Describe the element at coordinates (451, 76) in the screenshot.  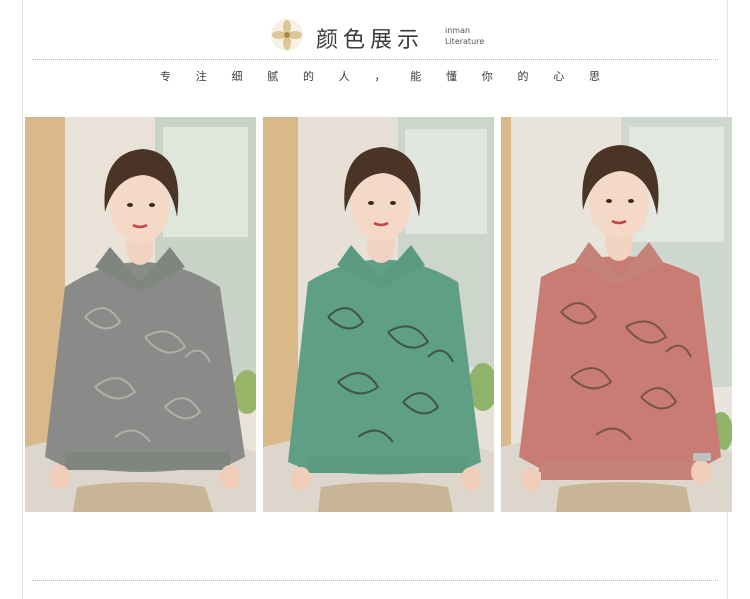
I see `slogan-char: 懂` at that location.